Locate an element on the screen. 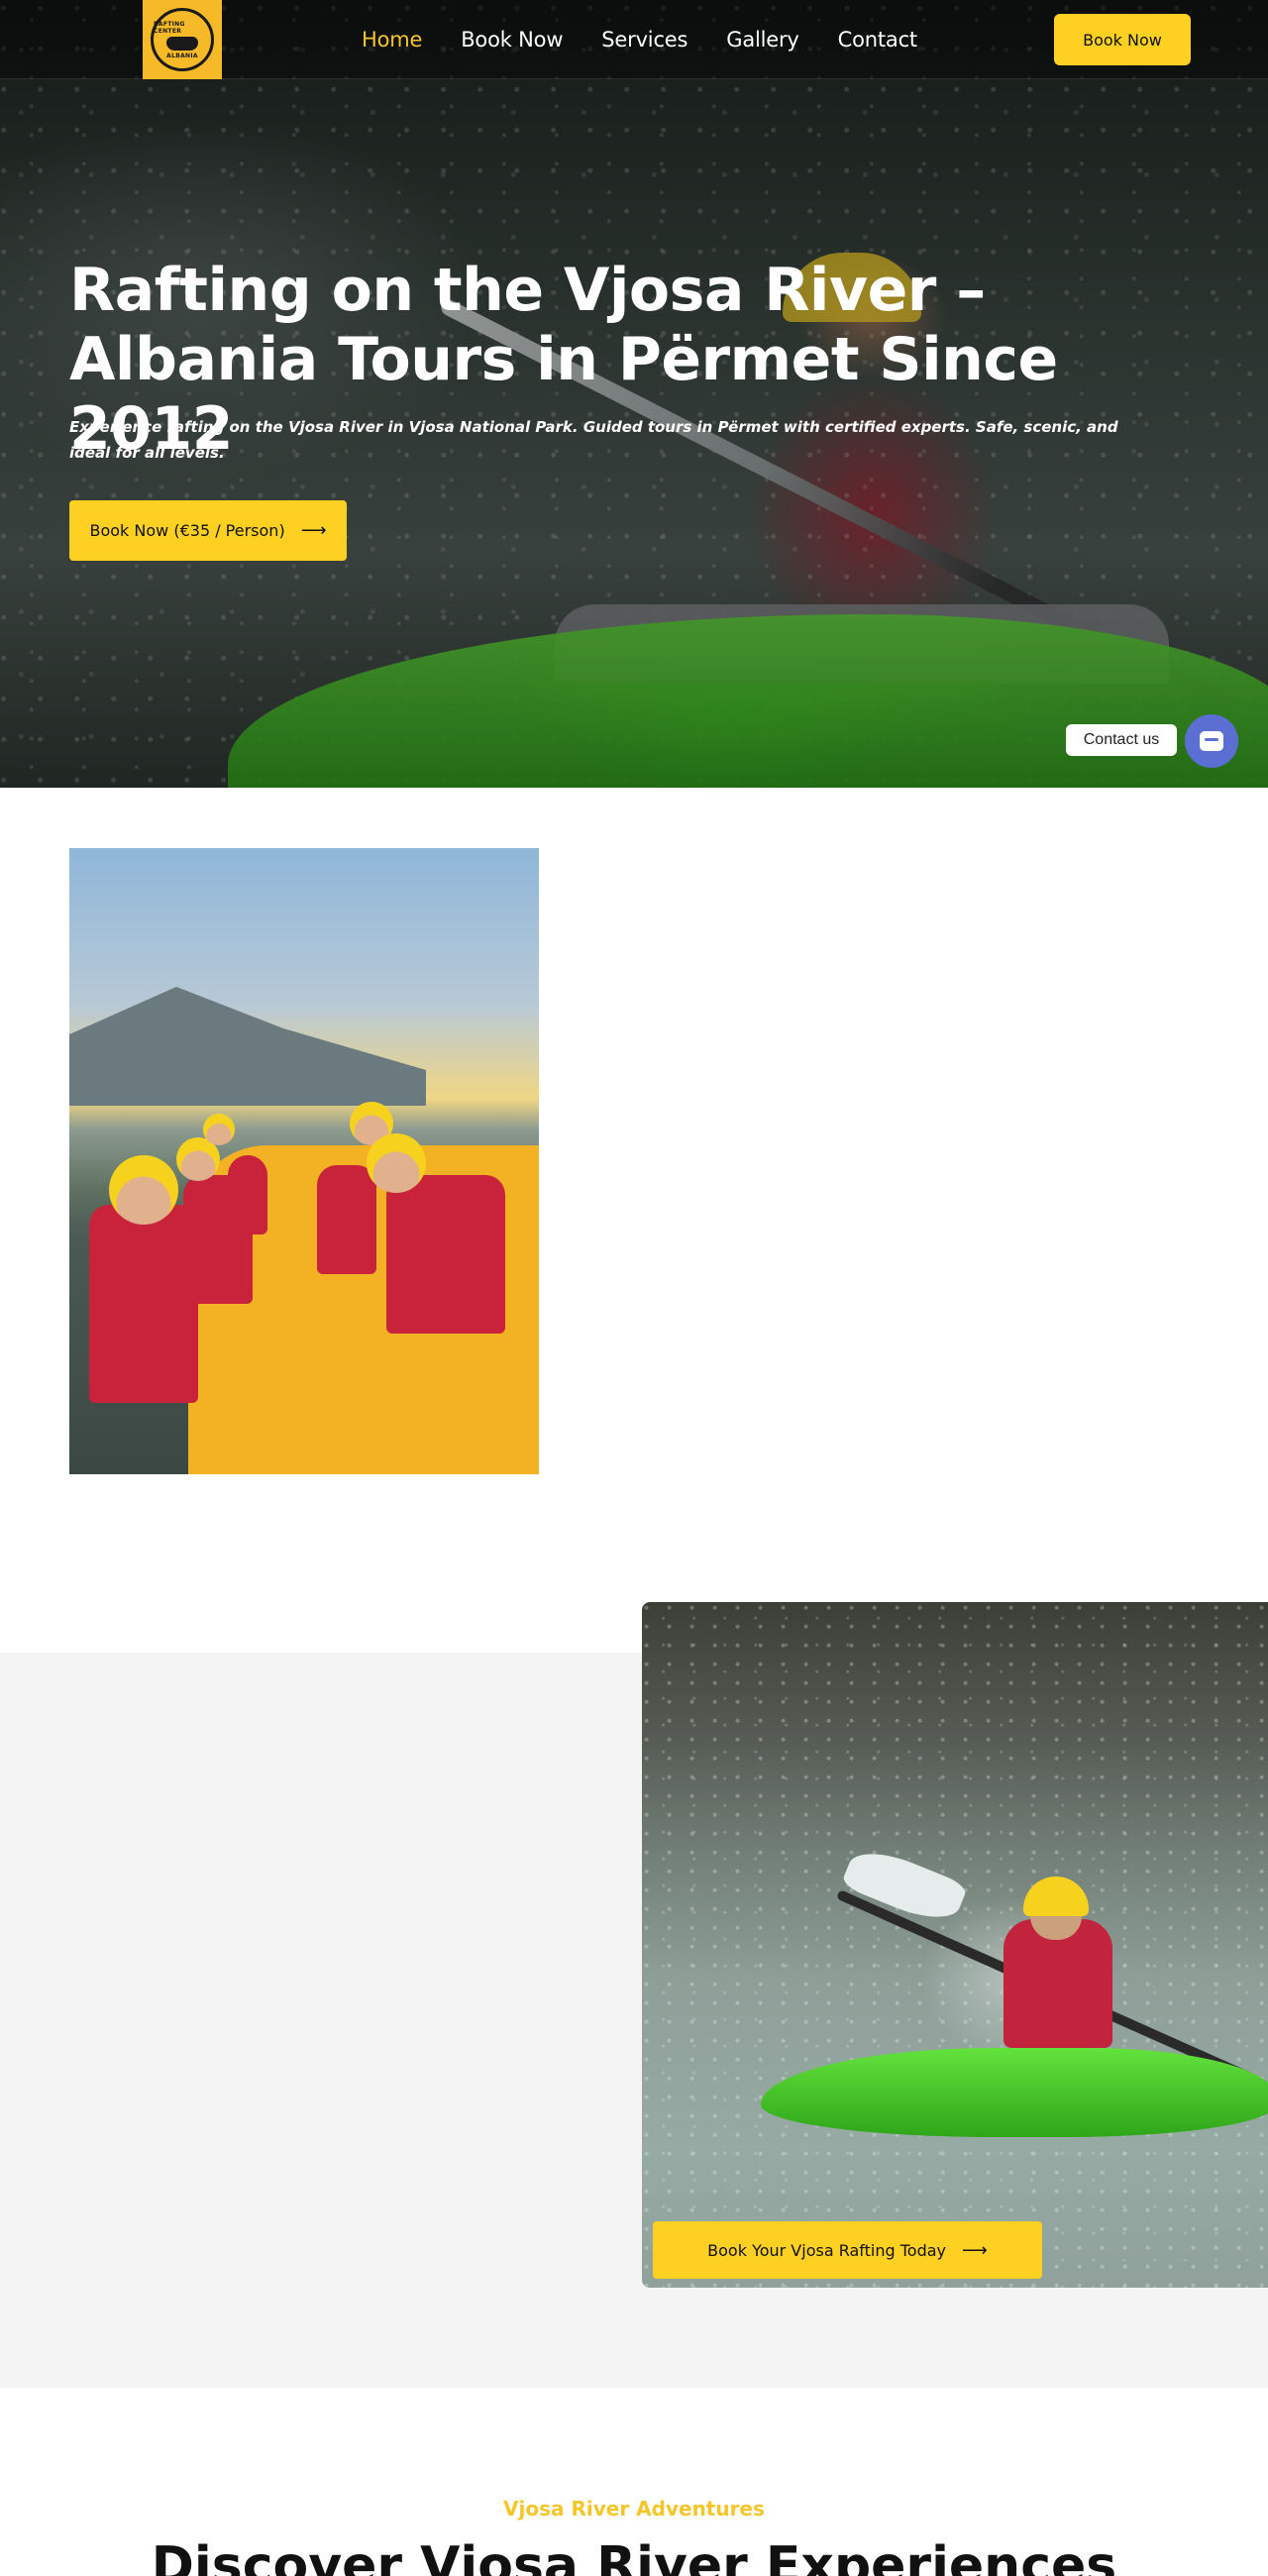 This screenshot has height=2576, width=1268. section-eyebrow: Vjosa River Adventures is located at coordinates (634, 2509).